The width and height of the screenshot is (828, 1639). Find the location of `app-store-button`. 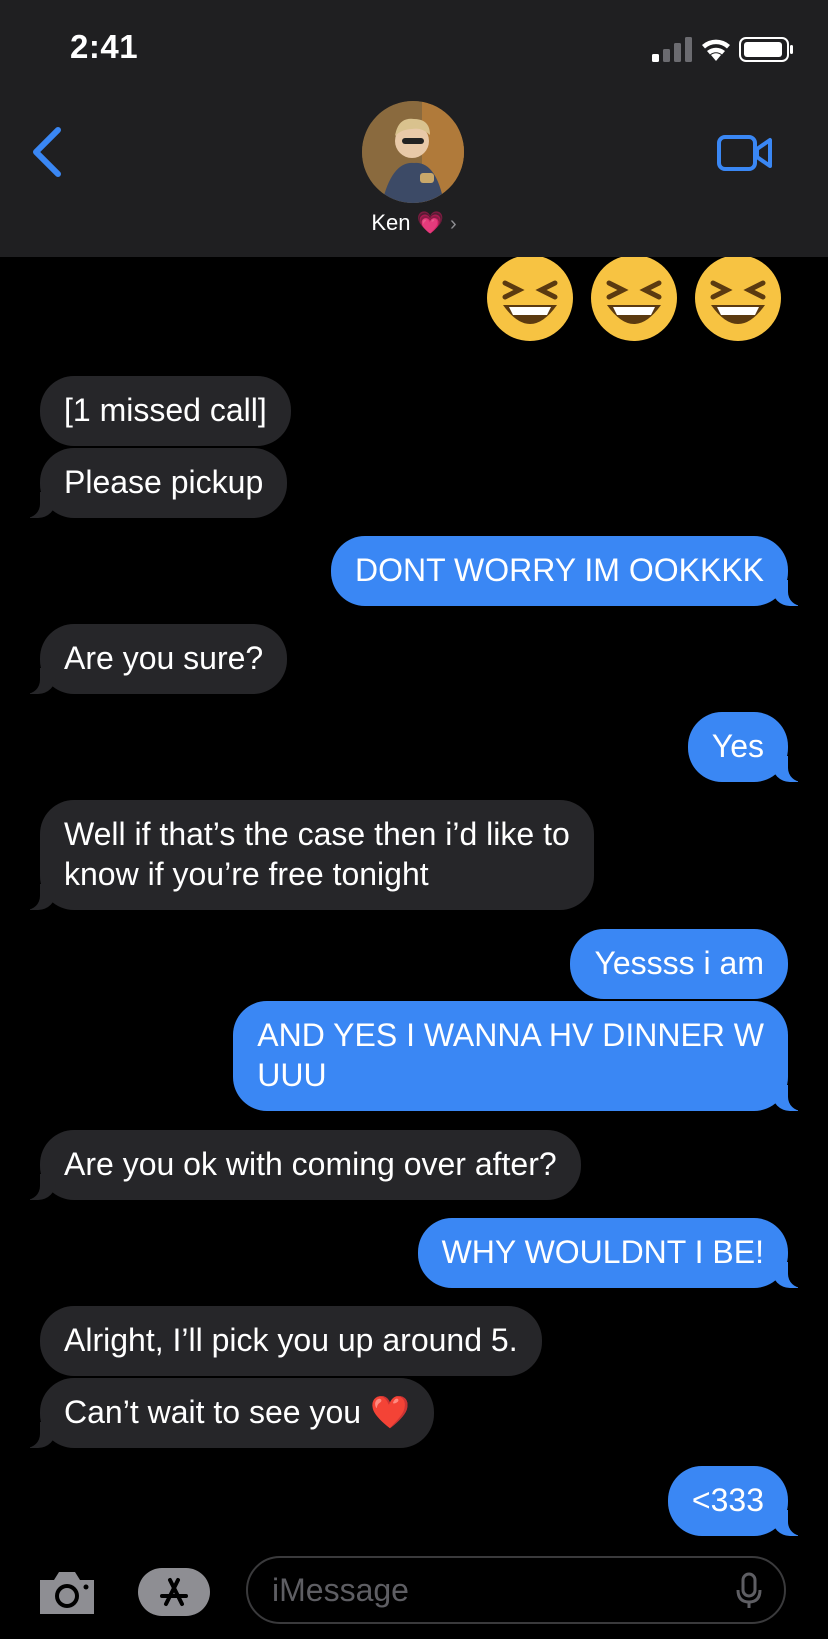

app-store-button is located at coordinates (174, 1592).